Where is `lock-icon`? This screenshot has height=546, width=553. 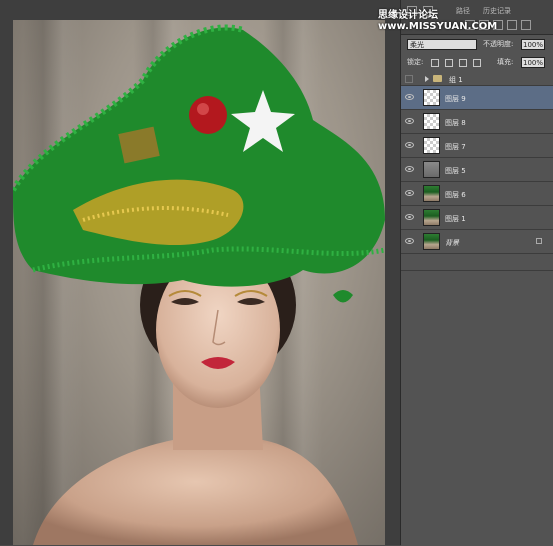 lock-icon is located at coordinates (539, 241).